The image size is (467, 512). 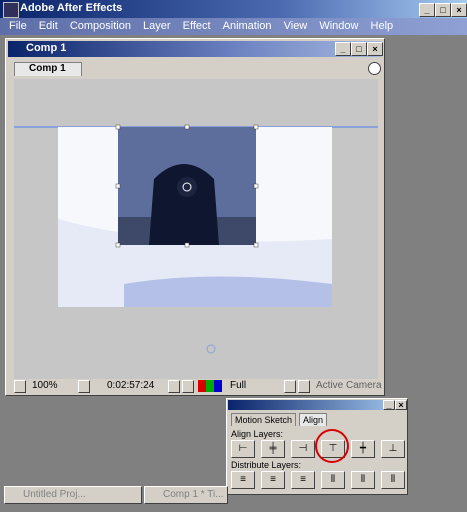 What do you see at coordinates (45, 385) in the screenshot?
I see `zoom-select: 100%` at bounding box center [45, 385].